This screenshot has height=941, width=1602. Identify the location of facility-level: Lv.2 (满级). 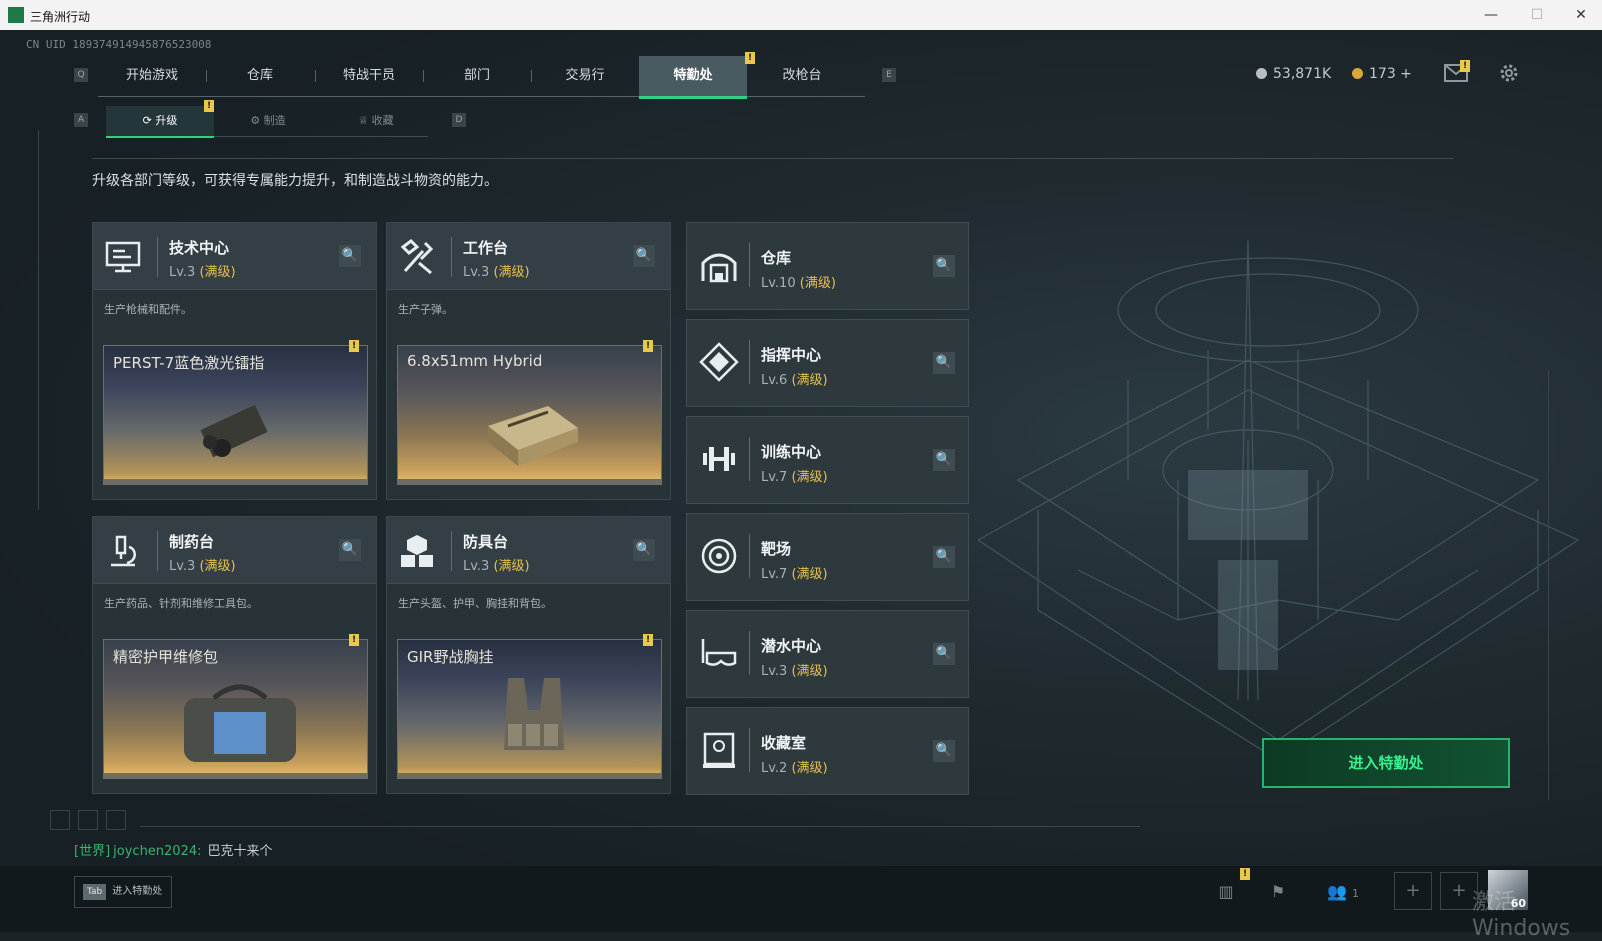
(794, 766).